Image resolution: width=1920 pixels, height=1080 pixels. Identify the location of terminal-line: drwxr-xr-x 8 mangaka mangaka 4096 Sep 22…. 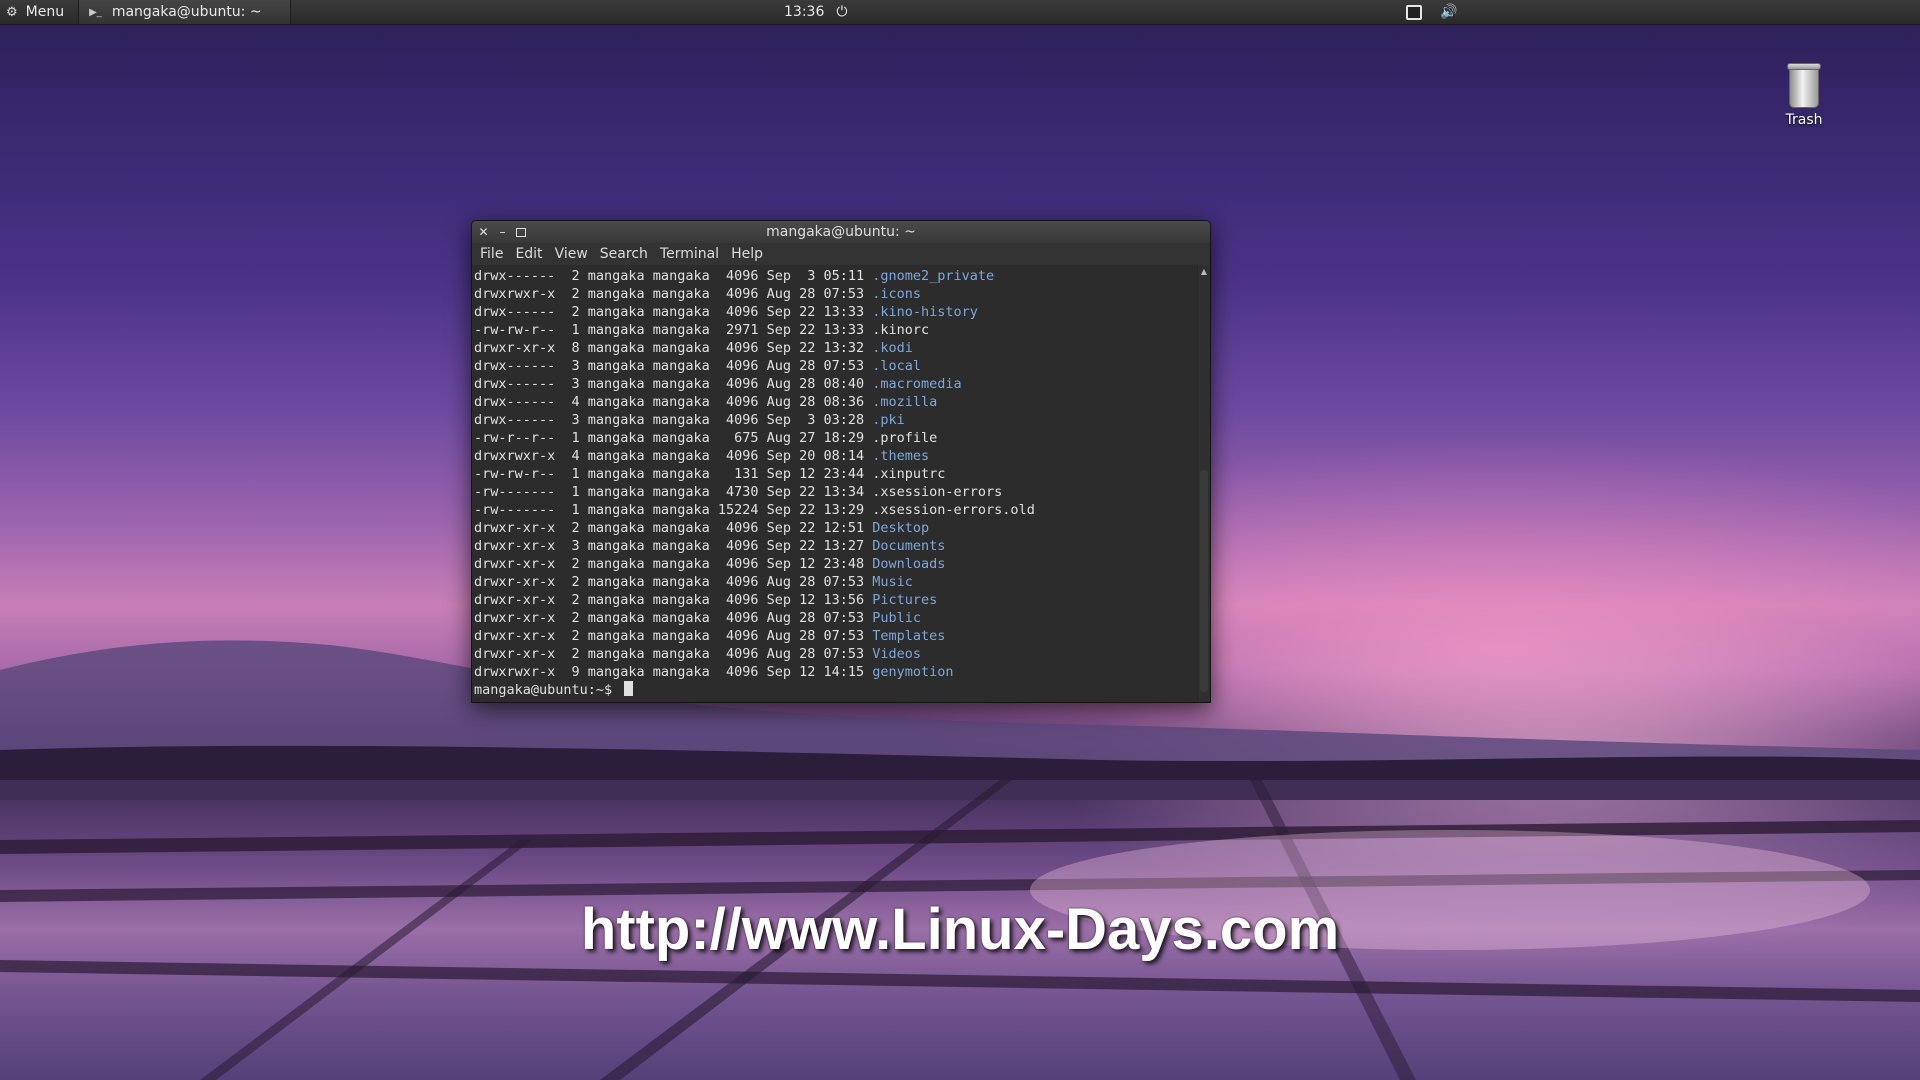
(834, 348).